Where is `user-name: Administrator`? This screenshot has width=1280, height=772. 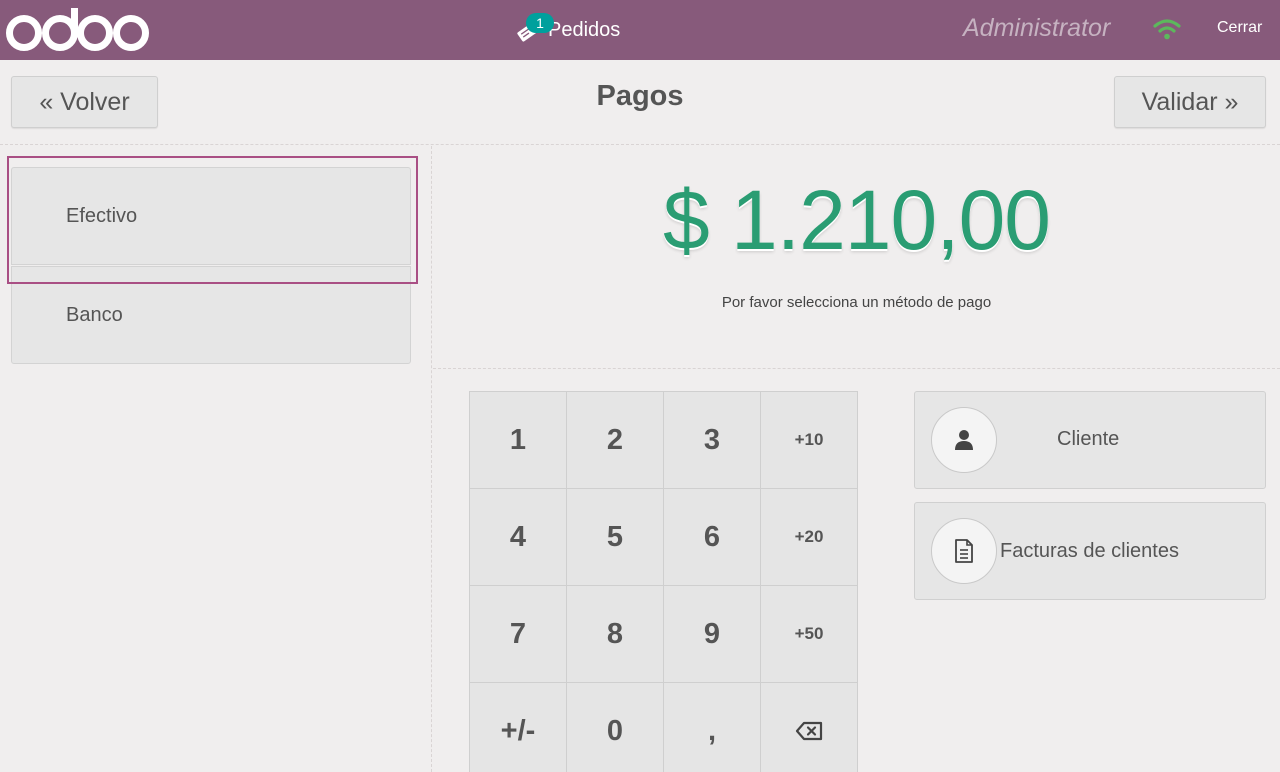
user-name: Administrator is located at coordinates (1036, 28).